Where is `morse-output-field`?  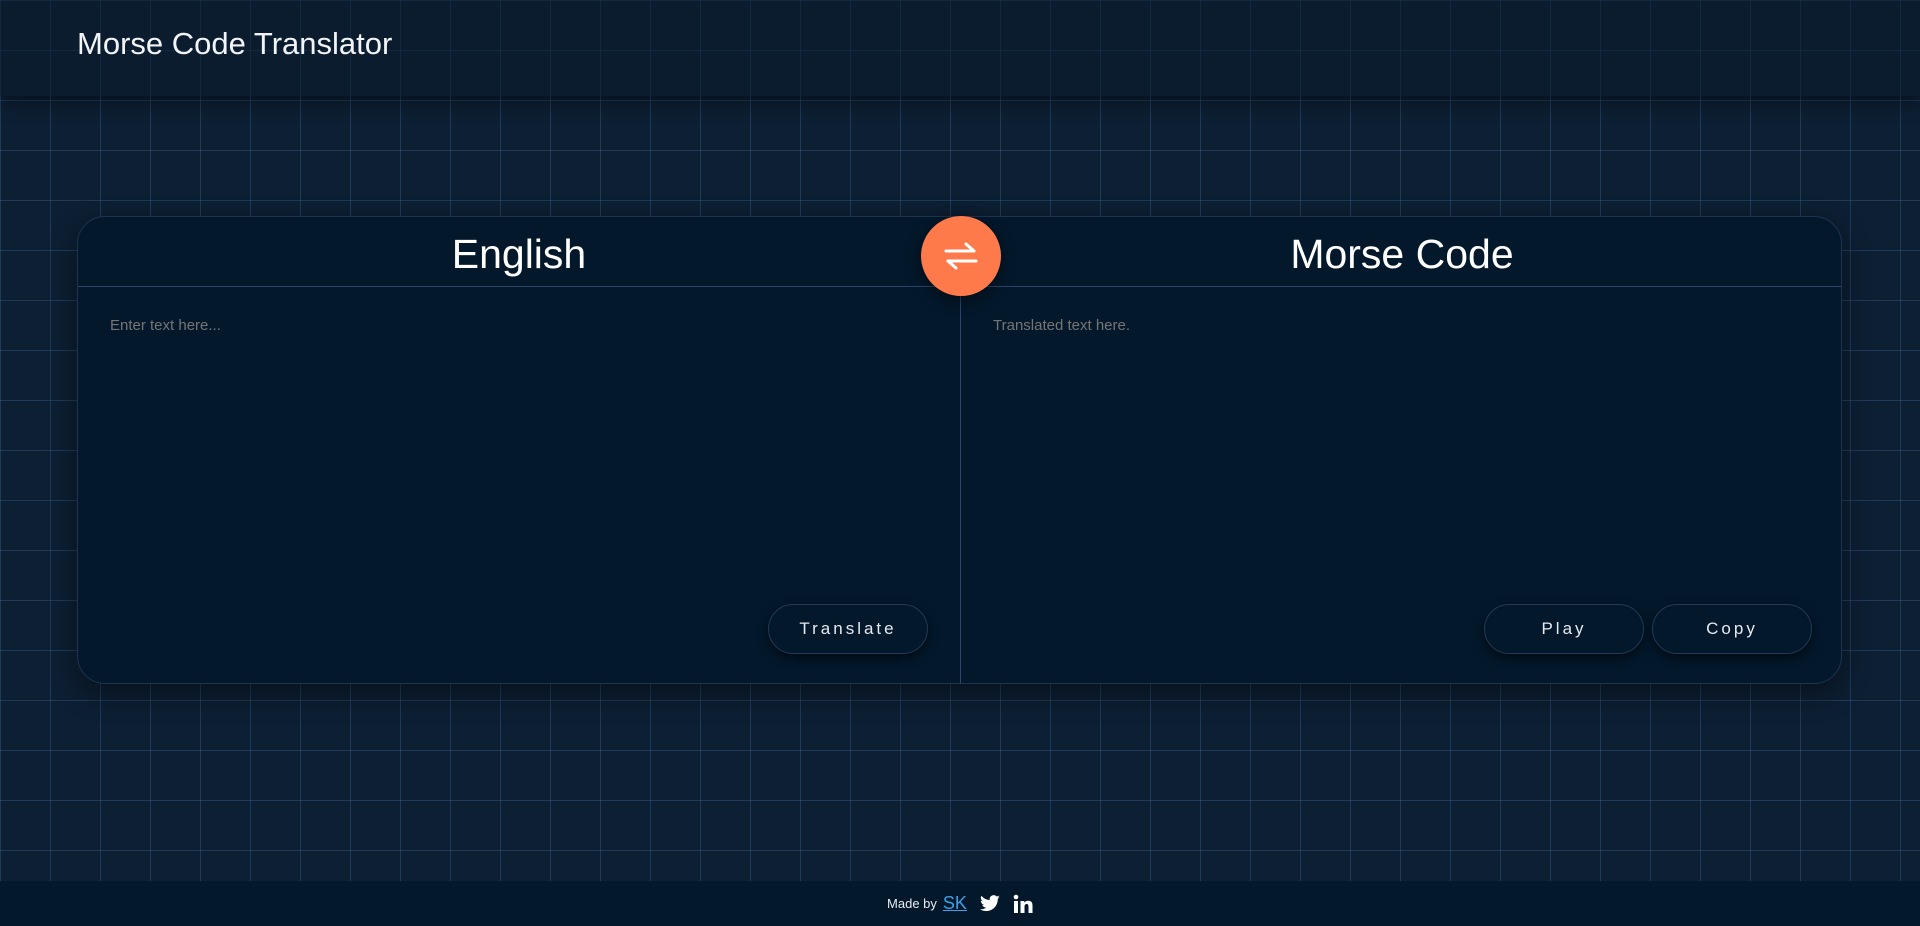
morse-output-field is located at coordinates (1403, 447).